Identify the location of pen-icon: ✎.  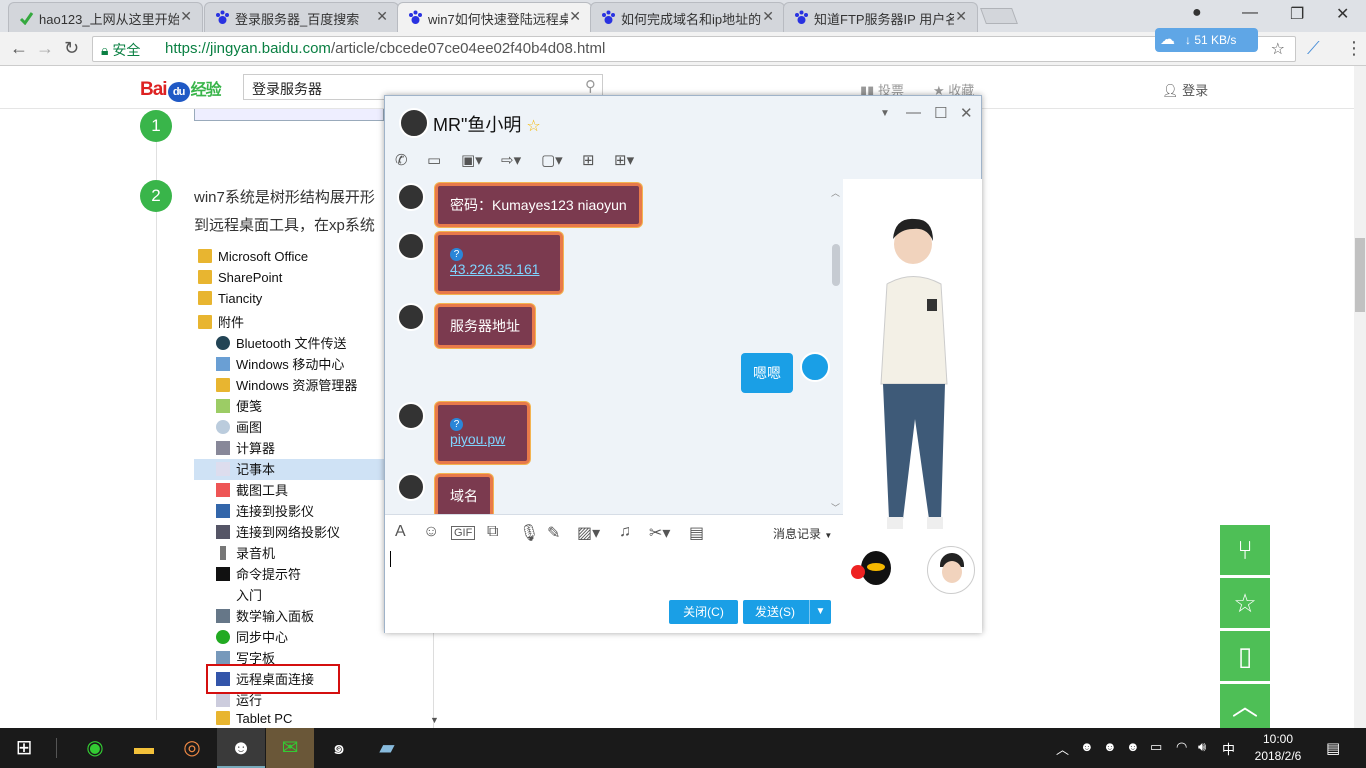
(553, 533).